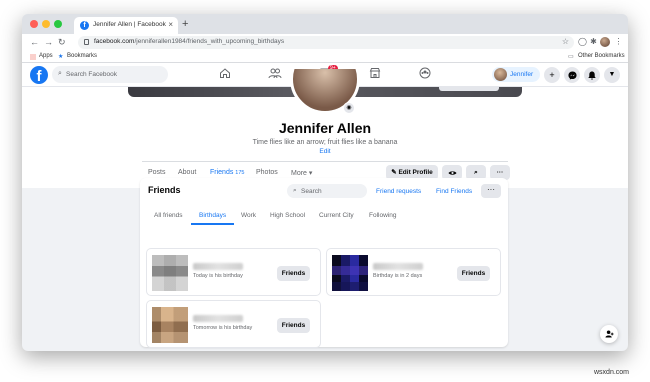 This screenshot has width=650, height=382. What do you see at coordinates (601, 56) in the screenshot?
I see `bookmark-other: Other Bookmarks` at bounding box center [601, 56].